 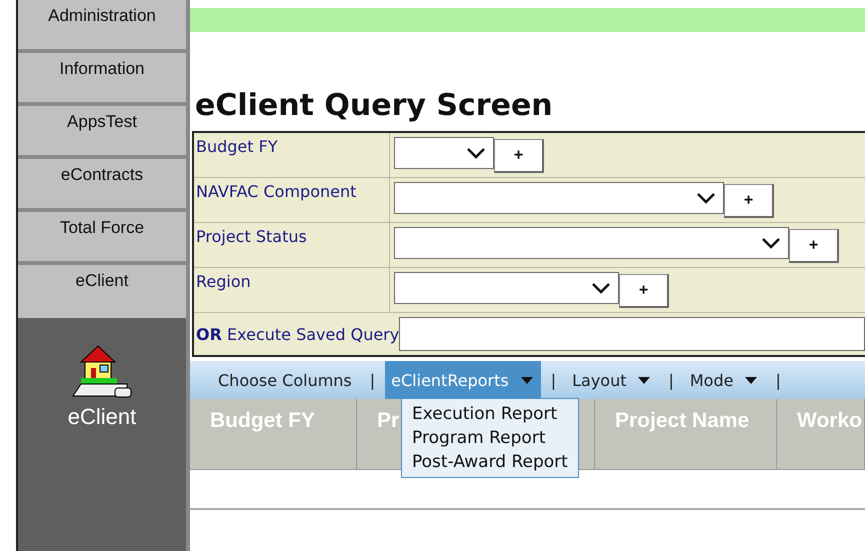 What do you see at coordinates (292, 245) in the screenshot?
I see `field-label: Project Status` at bounding box center [292, 245].